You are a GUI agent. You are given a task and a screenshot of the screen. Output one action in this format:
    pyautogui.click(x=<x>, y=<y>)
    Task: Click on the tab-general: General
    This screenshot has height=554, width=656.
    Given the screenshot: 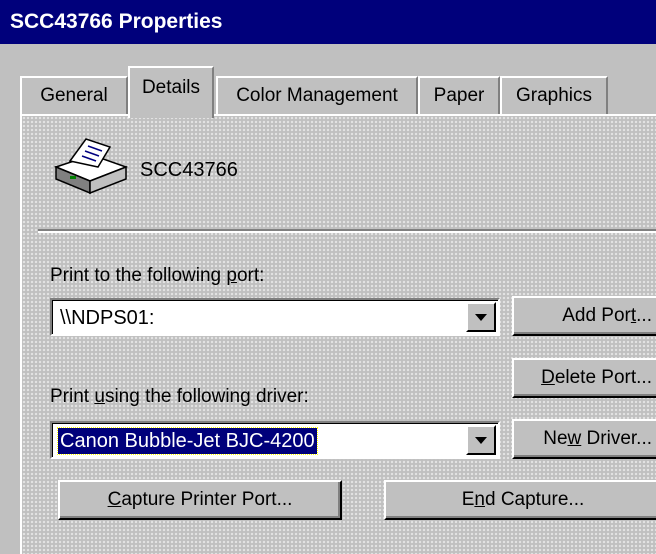 What is the action you would take?
    pyautogui.click(x=74, y=96)
    